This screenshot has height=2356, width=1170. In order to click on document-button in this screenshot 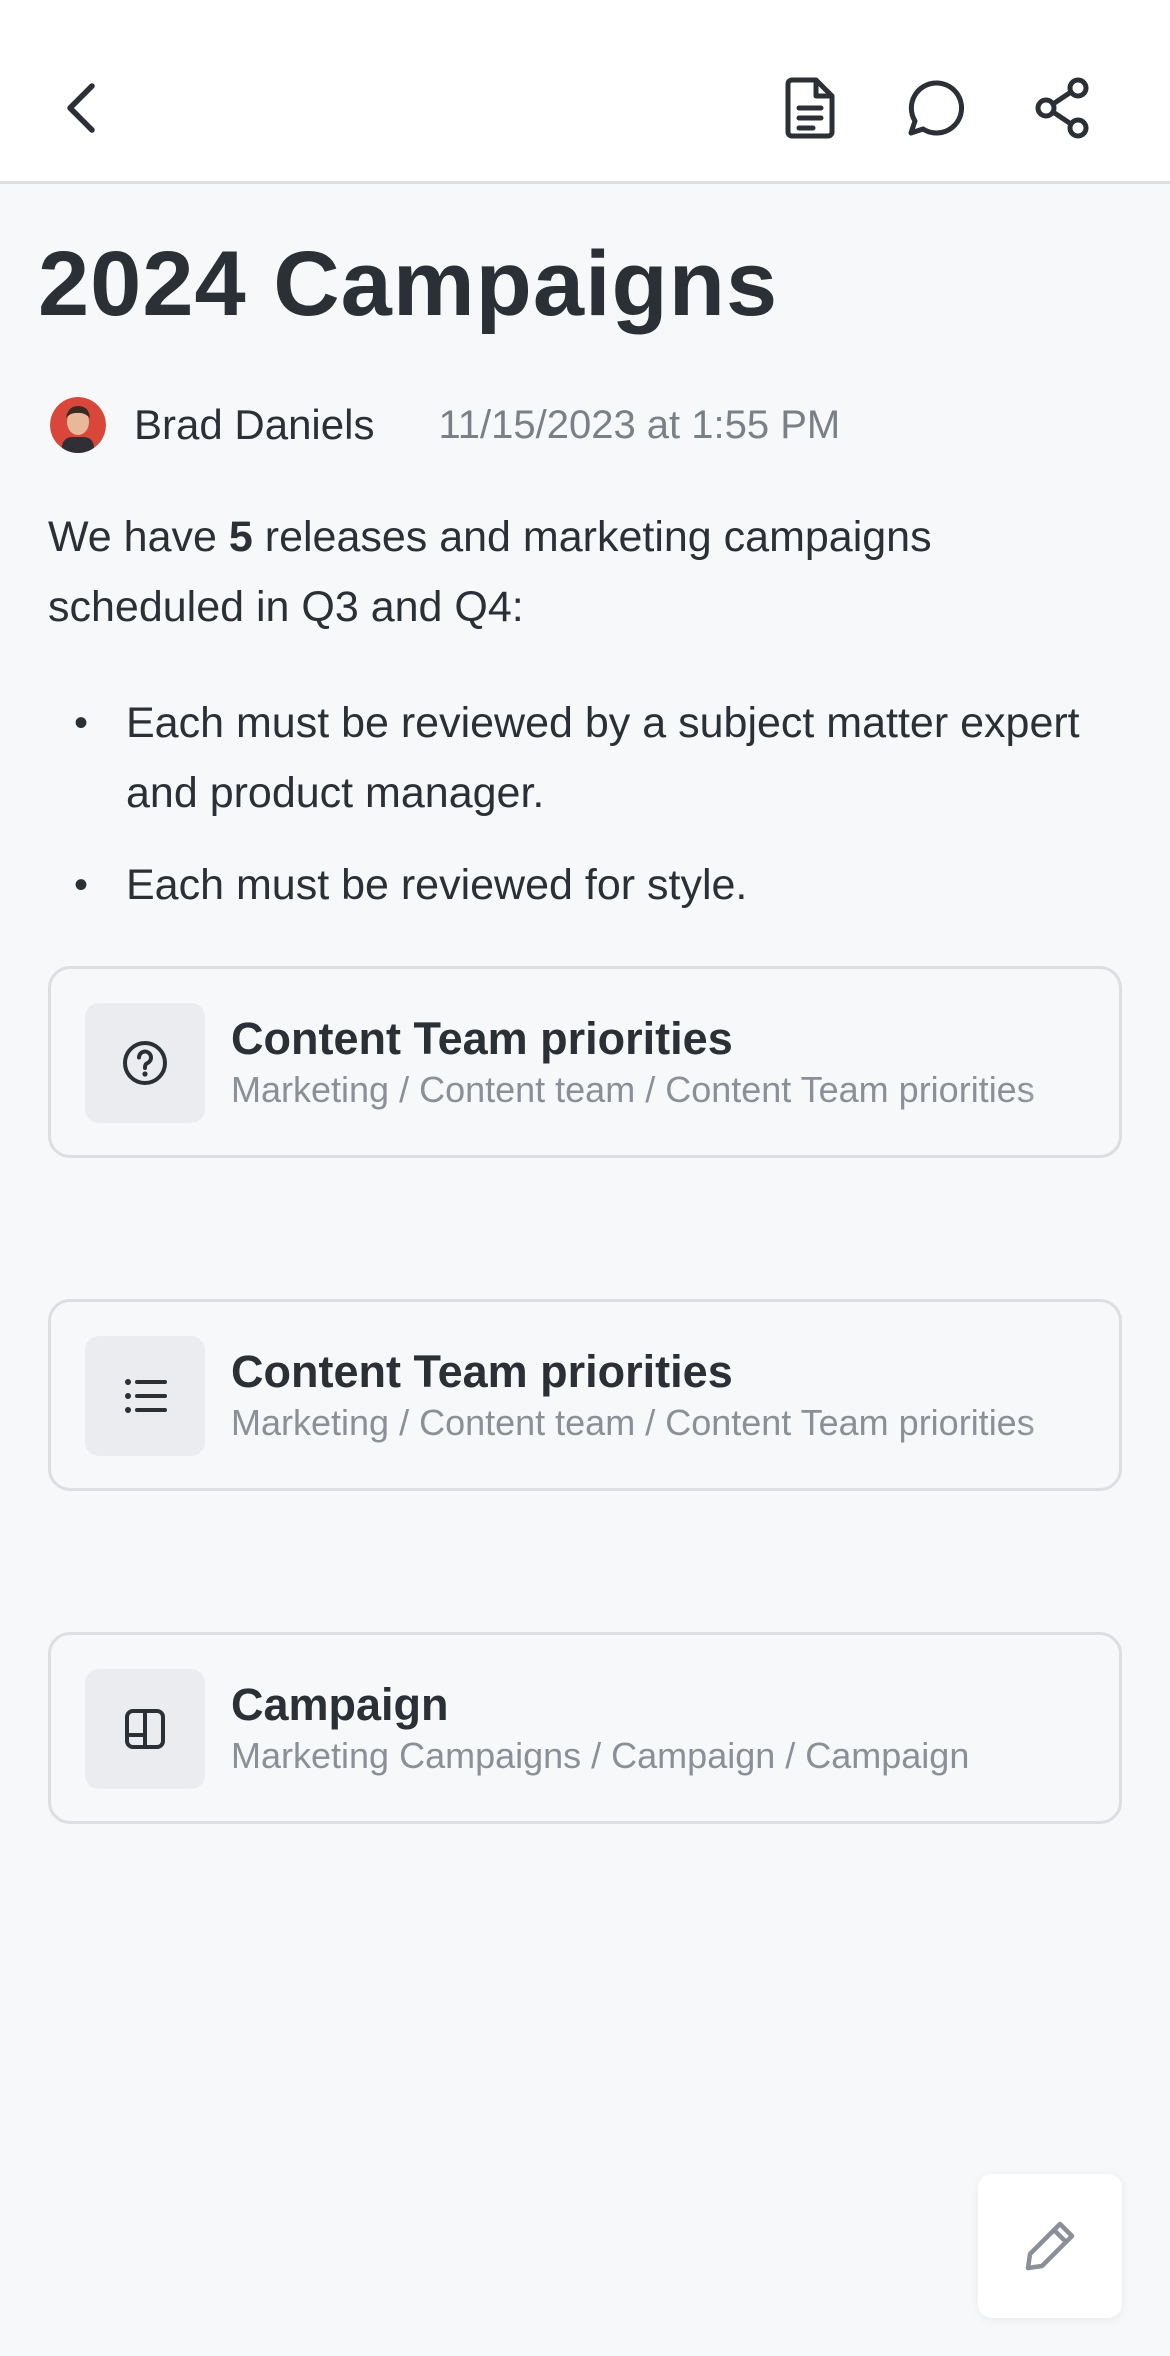, I will do `click(810, 108)`.